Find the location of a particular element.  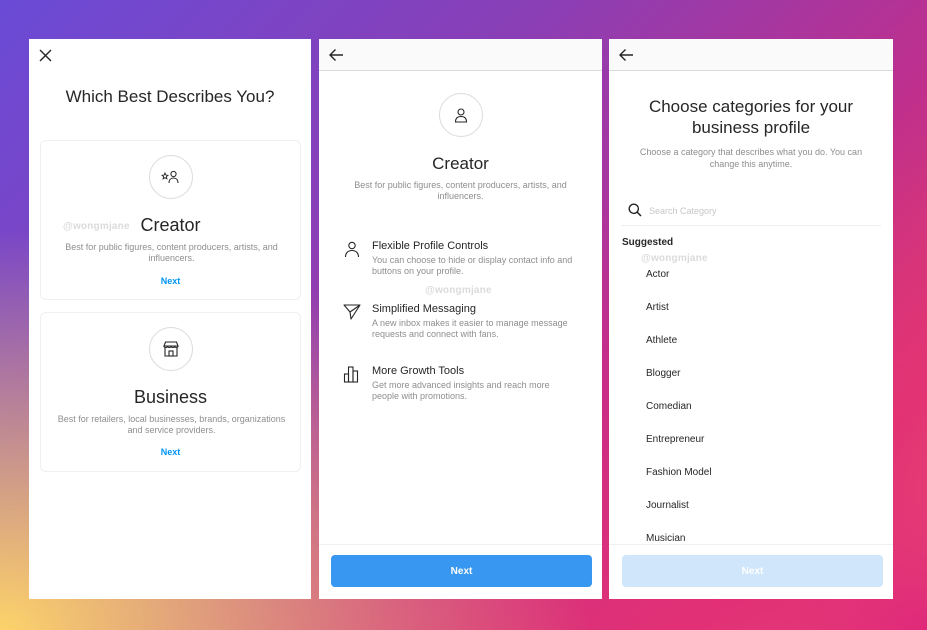

category-item-actor: Actor is located at coordinates (657, 274).